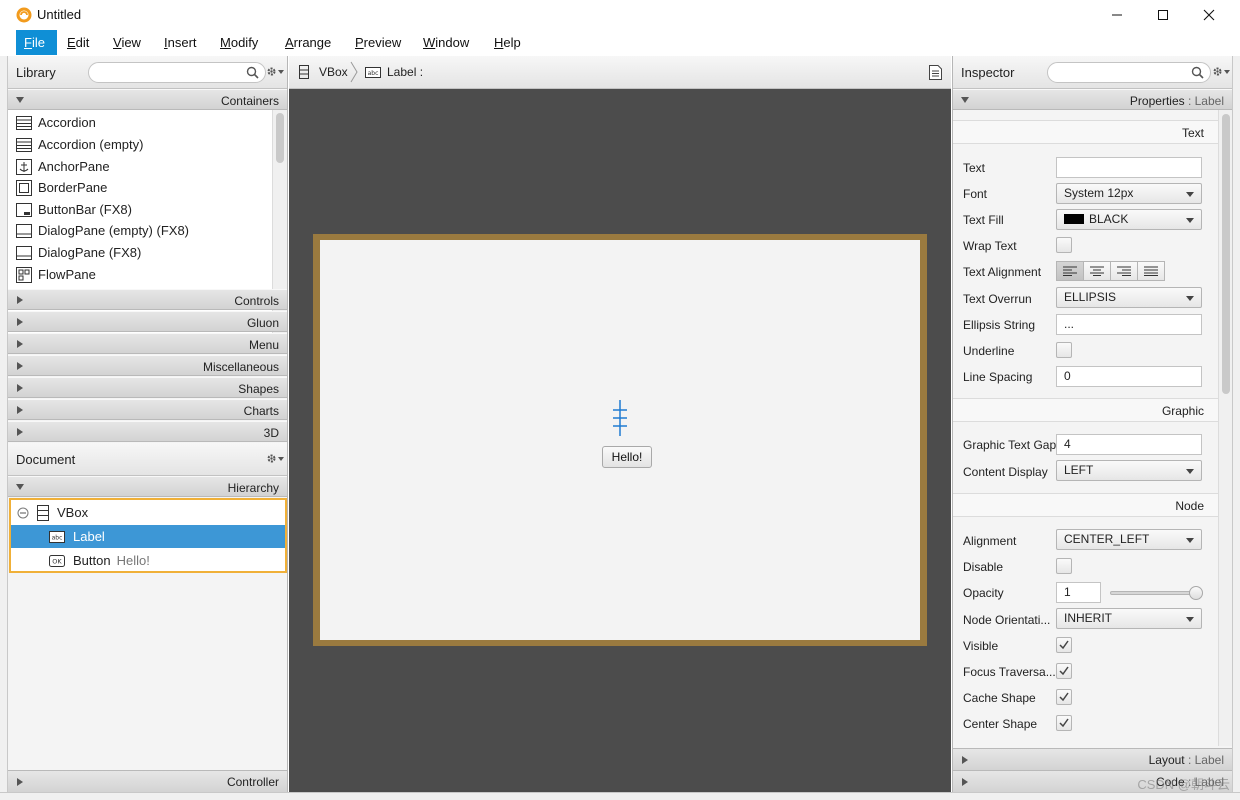 This screenshot has height=800, width=1240. What do you see at coordinates (148, 536) in the screenshot?
I see `tree-node-label-selected: abc Label` at bounding box center [148, 536].